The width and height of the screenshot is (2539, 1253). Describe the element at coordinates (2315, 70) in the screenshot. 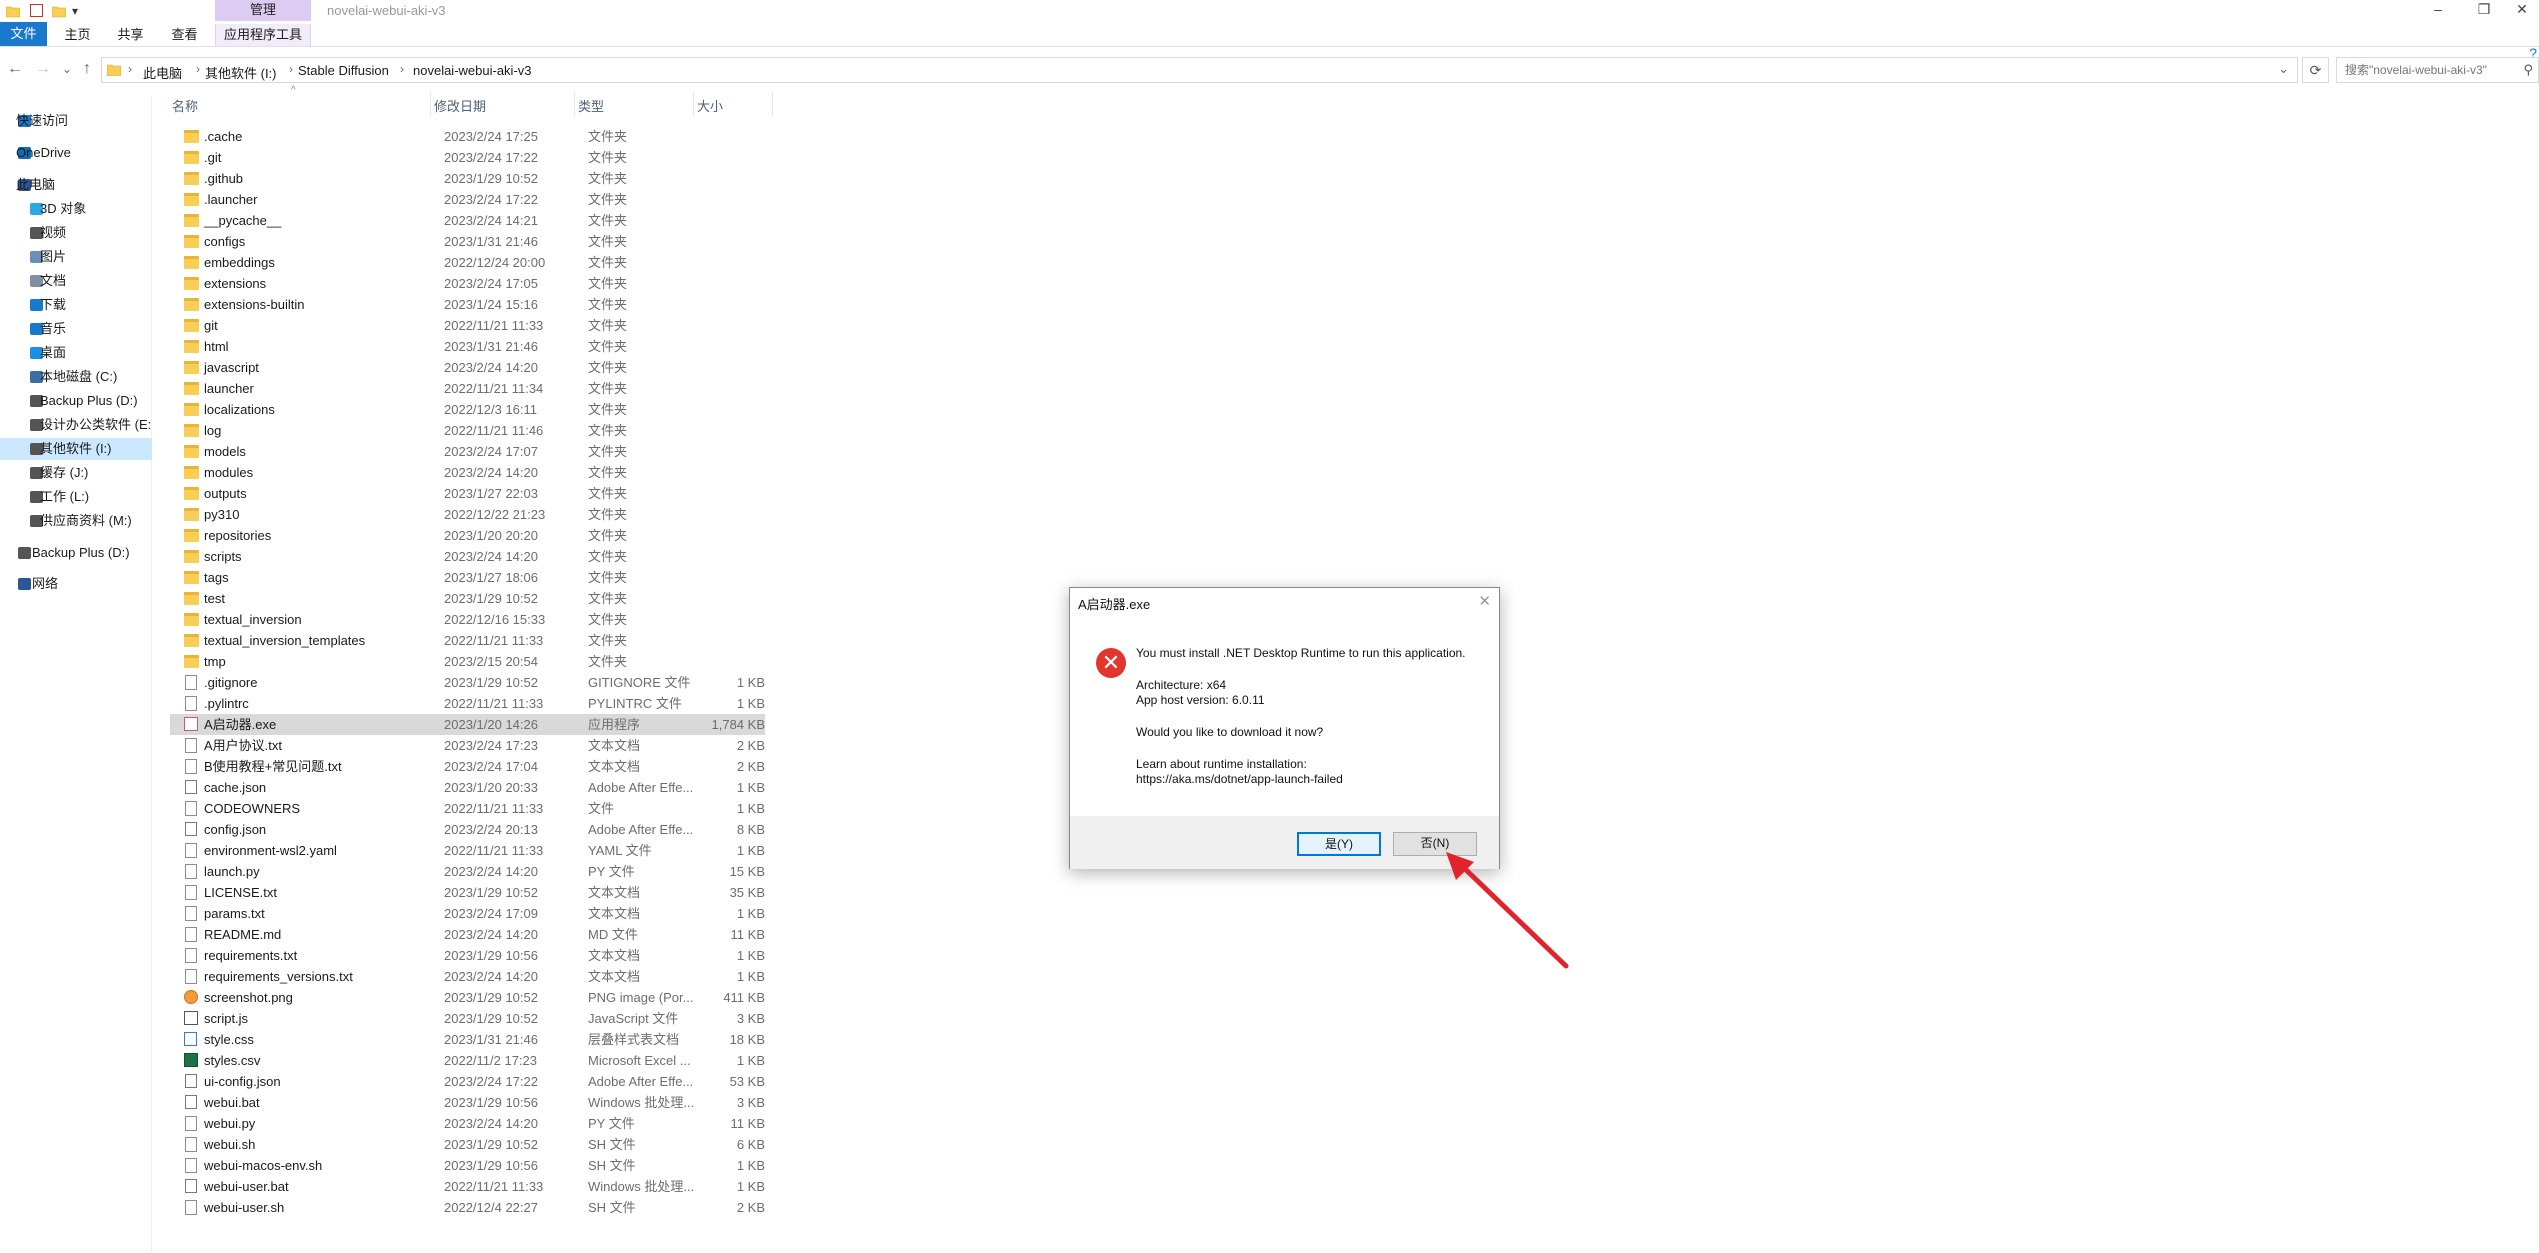

I see `refresh-button: ⟳` at that location.